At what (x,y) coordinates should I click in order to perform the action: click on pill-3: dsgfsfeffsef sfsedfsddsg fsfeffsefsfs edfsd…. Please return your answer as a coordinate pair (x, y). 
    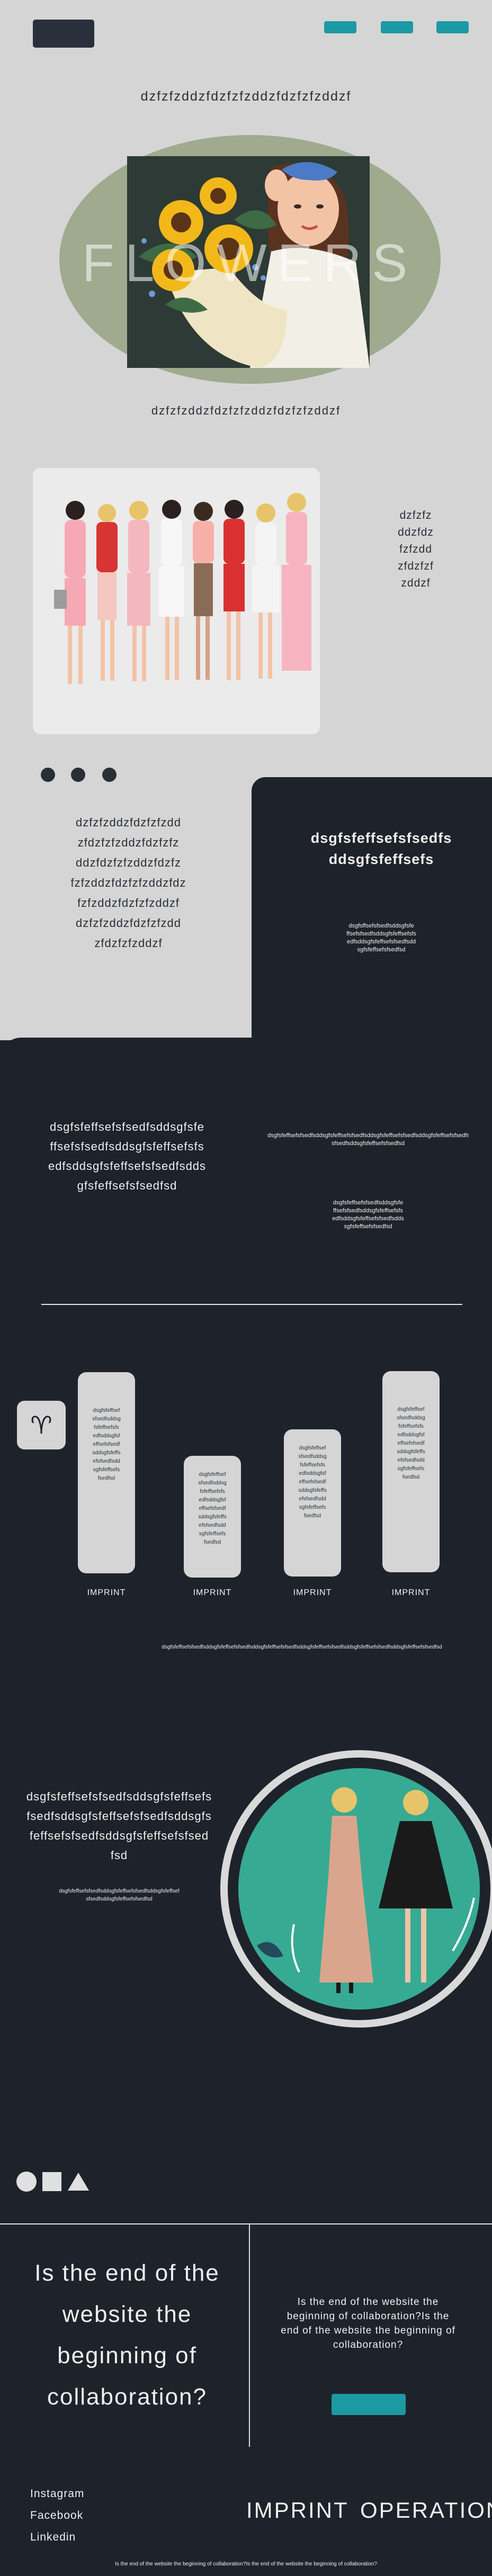
    Looking at the image, I should click on (312, 1503).